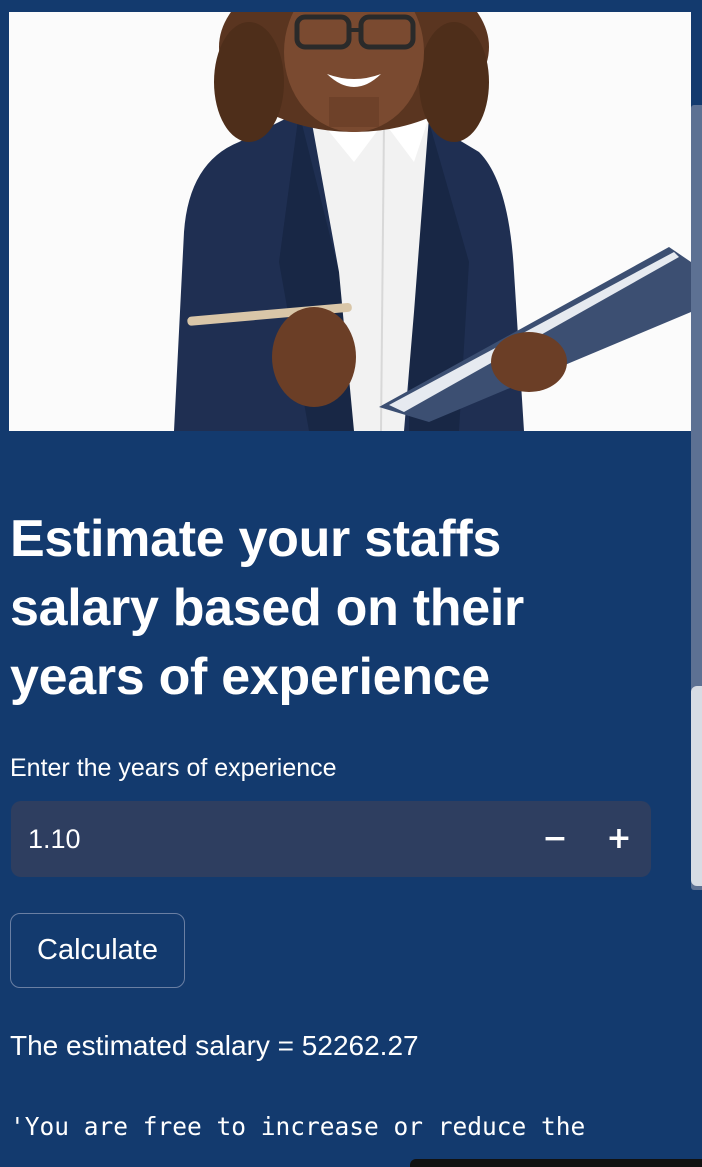 The height and width of the screenshot is (1167, 702). I want to click on increment-button: +, so click(619, 839).